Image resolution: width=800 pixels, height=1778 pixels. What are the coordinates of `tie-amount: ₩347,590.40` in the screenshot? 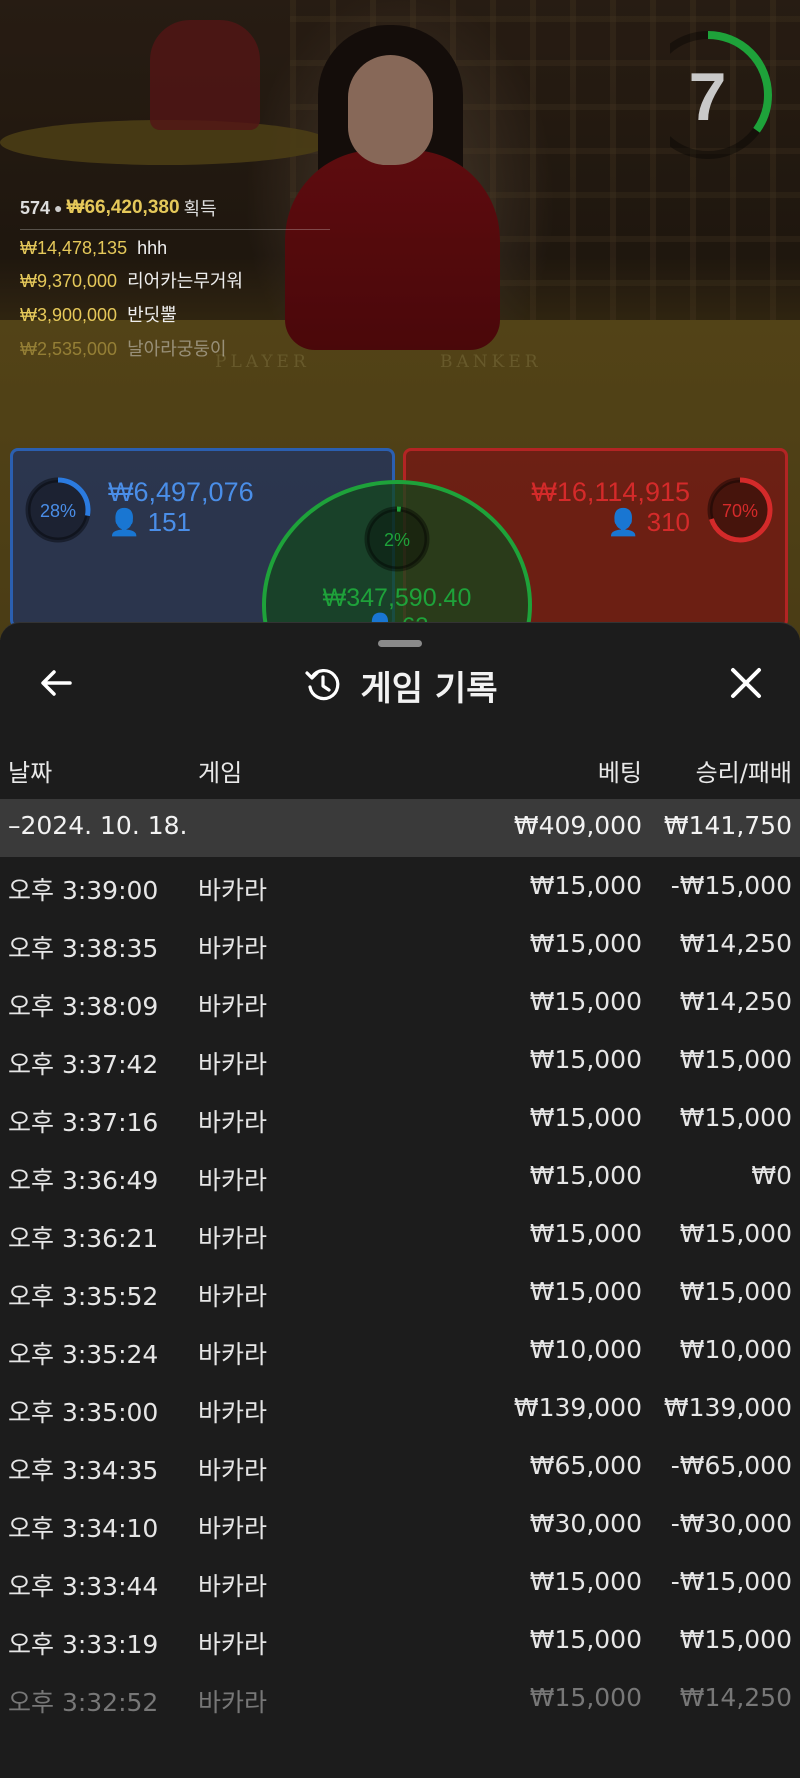 It's located at (397, 598).